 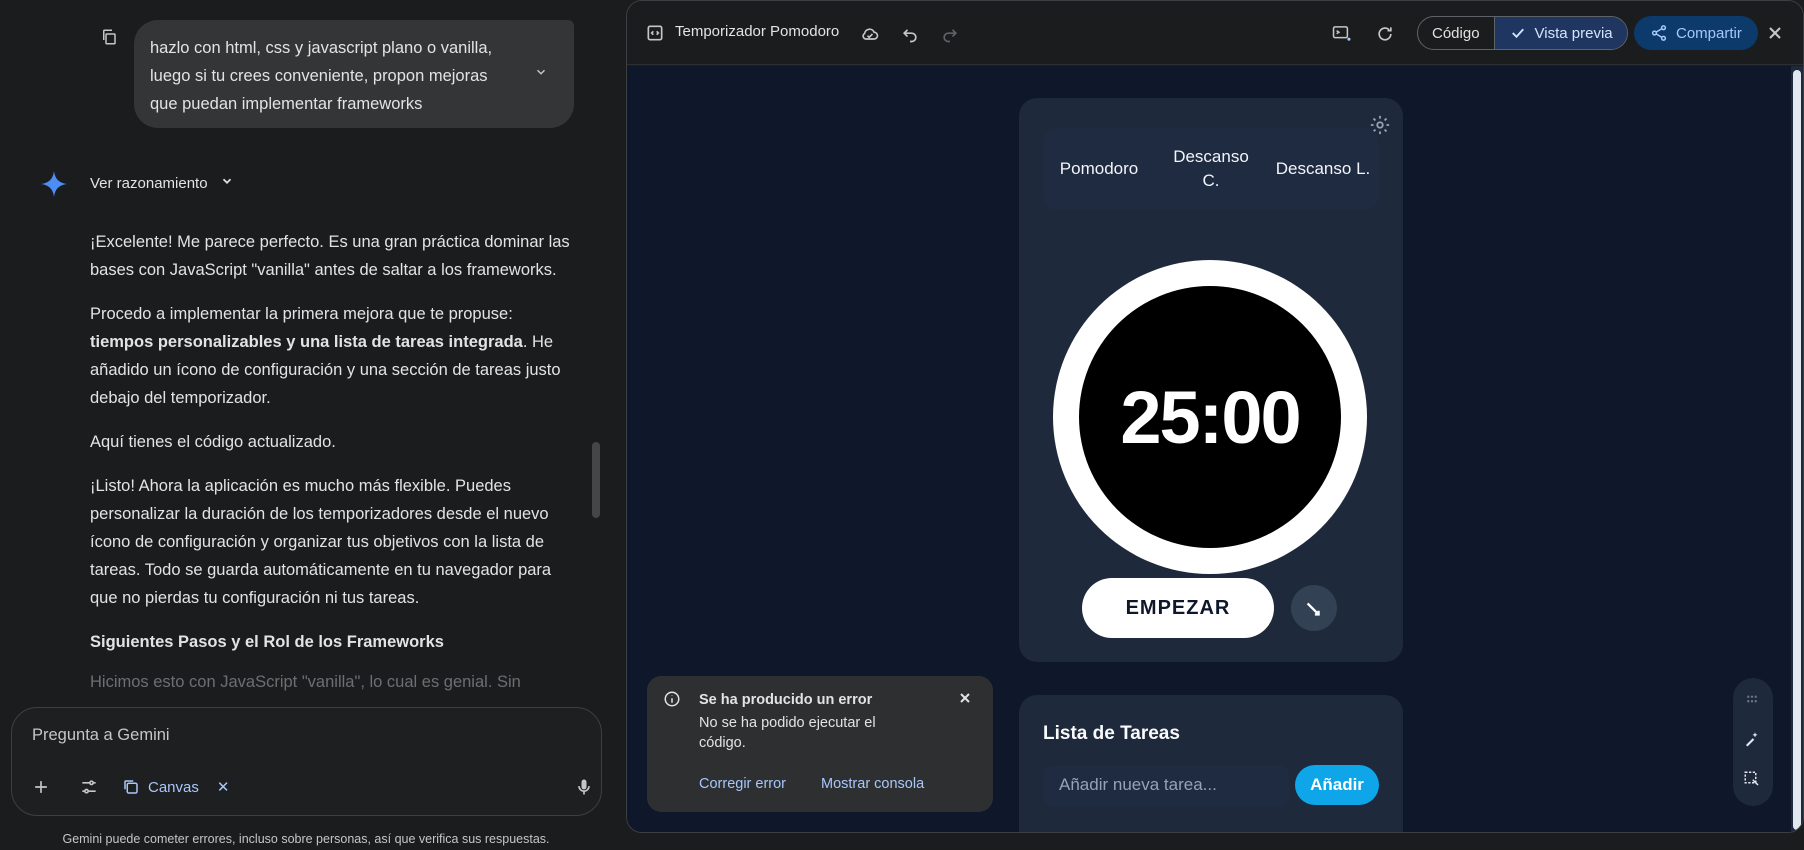 I want to click on code-tab-label: Código, so click(x=1456, y=33).